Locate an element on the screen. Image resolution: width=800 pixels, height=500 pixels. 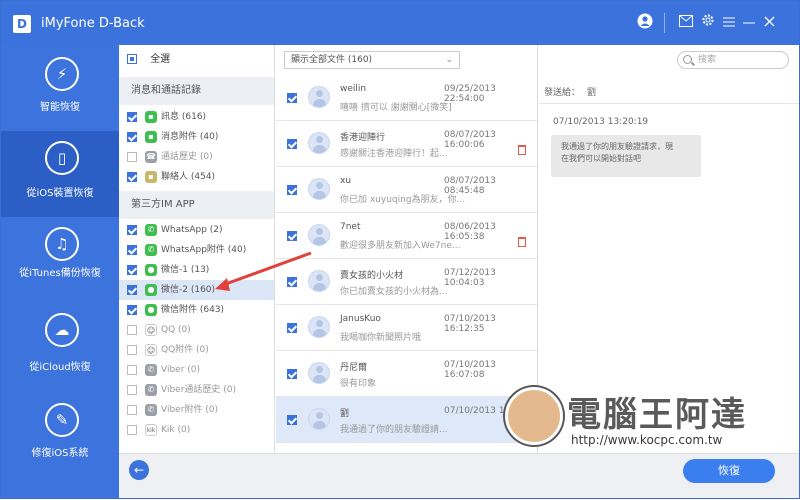
user-icon is located at coordinates (645, 23).